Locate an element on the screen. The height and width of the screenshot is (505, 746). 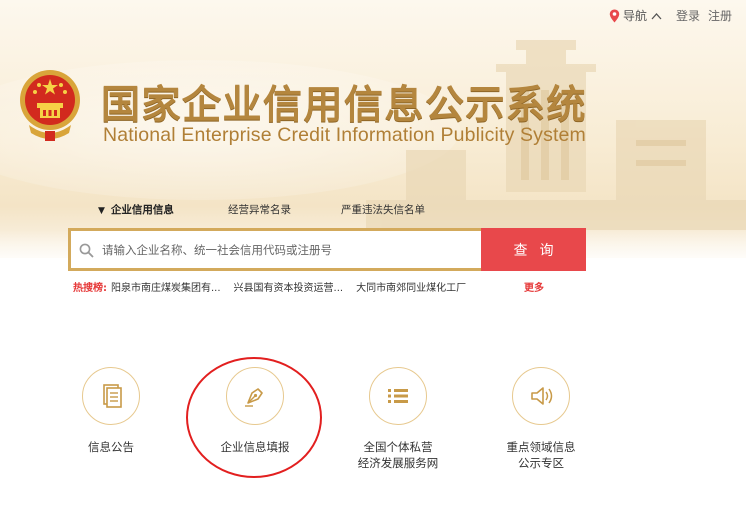
login-link: 登录 is located at coordinates (688, 15).